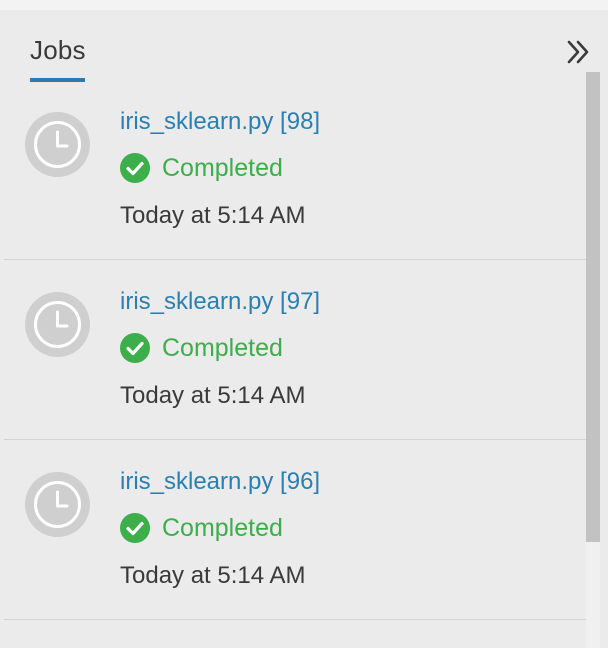 This screenshot has height=648, width=608. I want to click on job-title-link: iris_sklearn.py [96], so click(220, 482).